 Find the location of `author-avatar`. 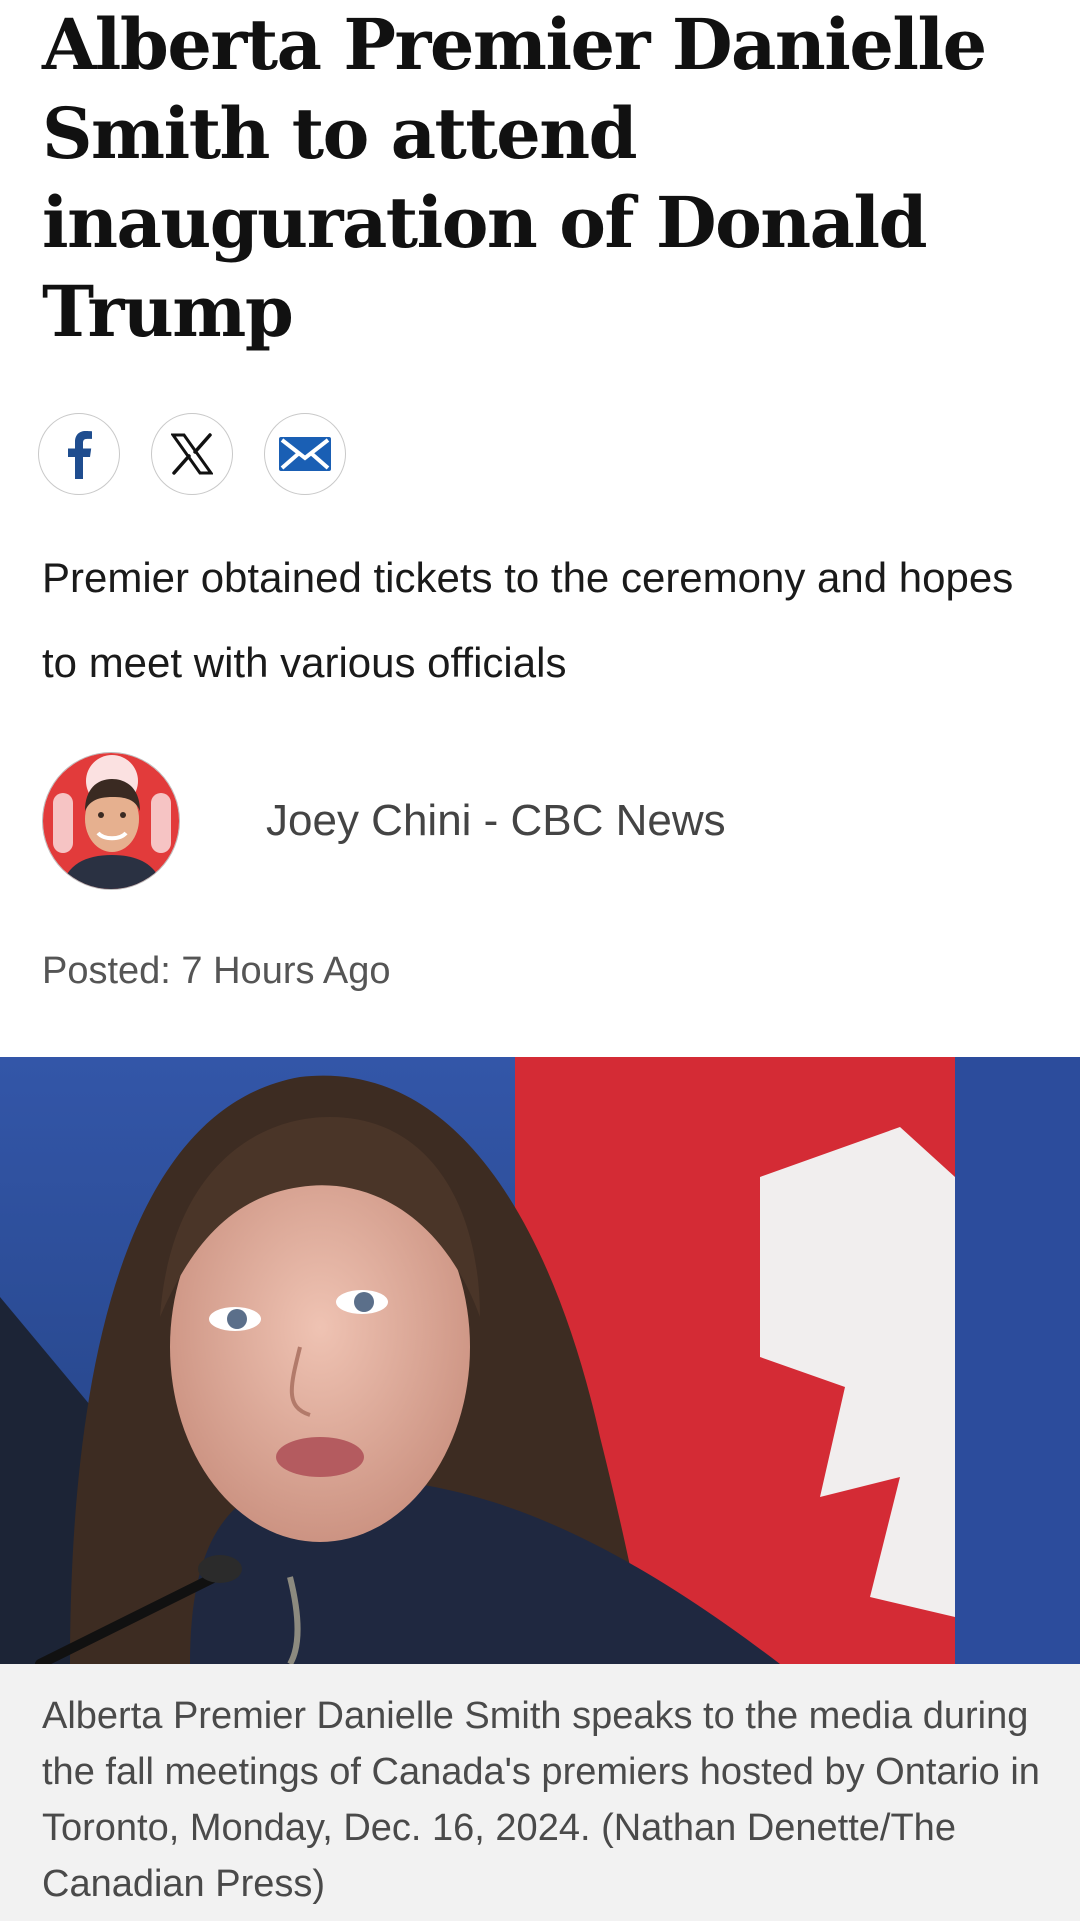

author-avatar is located at coordinates (111, 821).